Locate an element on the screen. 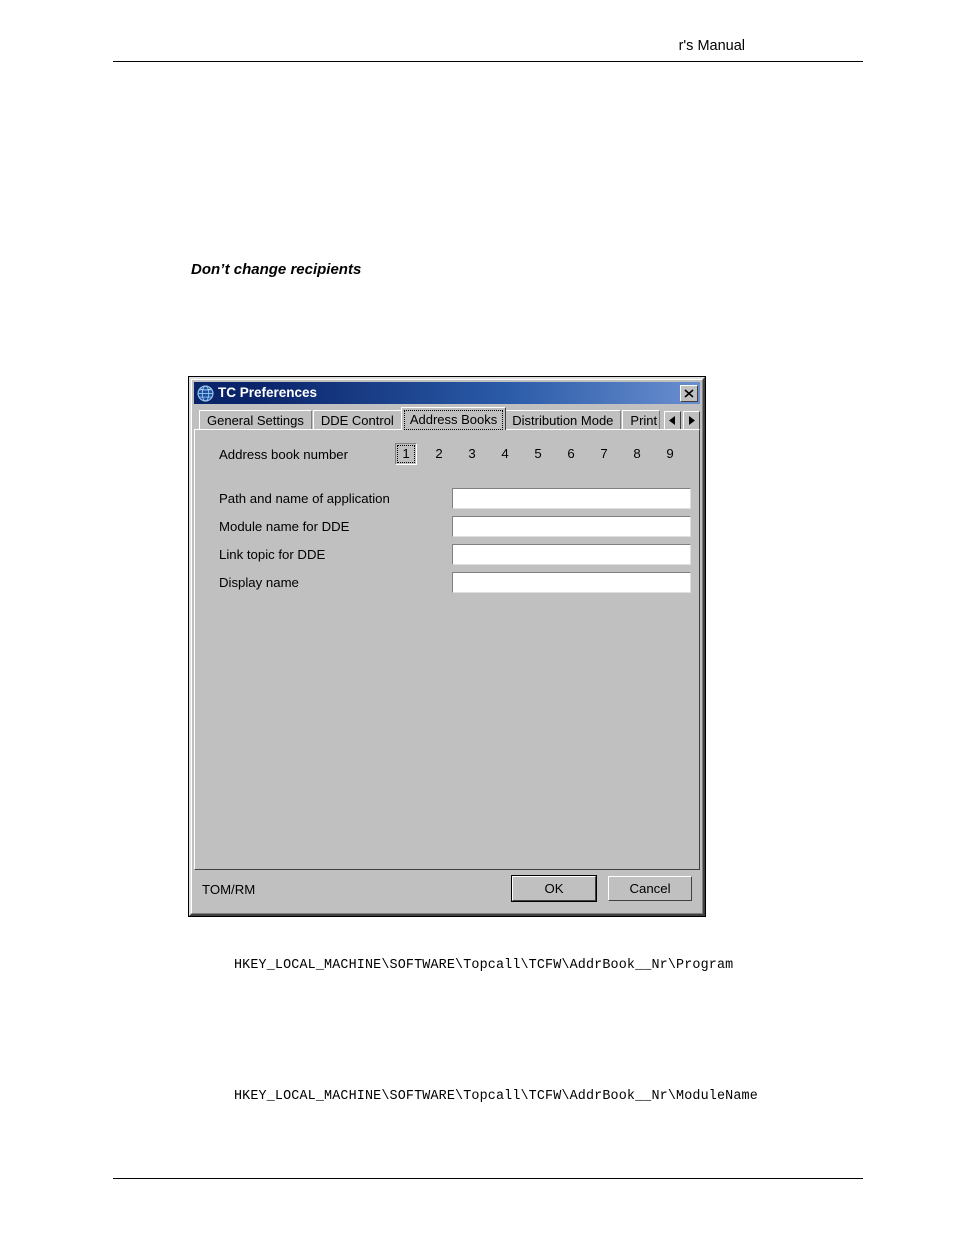 The width and height of the screenshot is (954, 1235). status-text: TOM/RM is located at coordinates (229, 889).